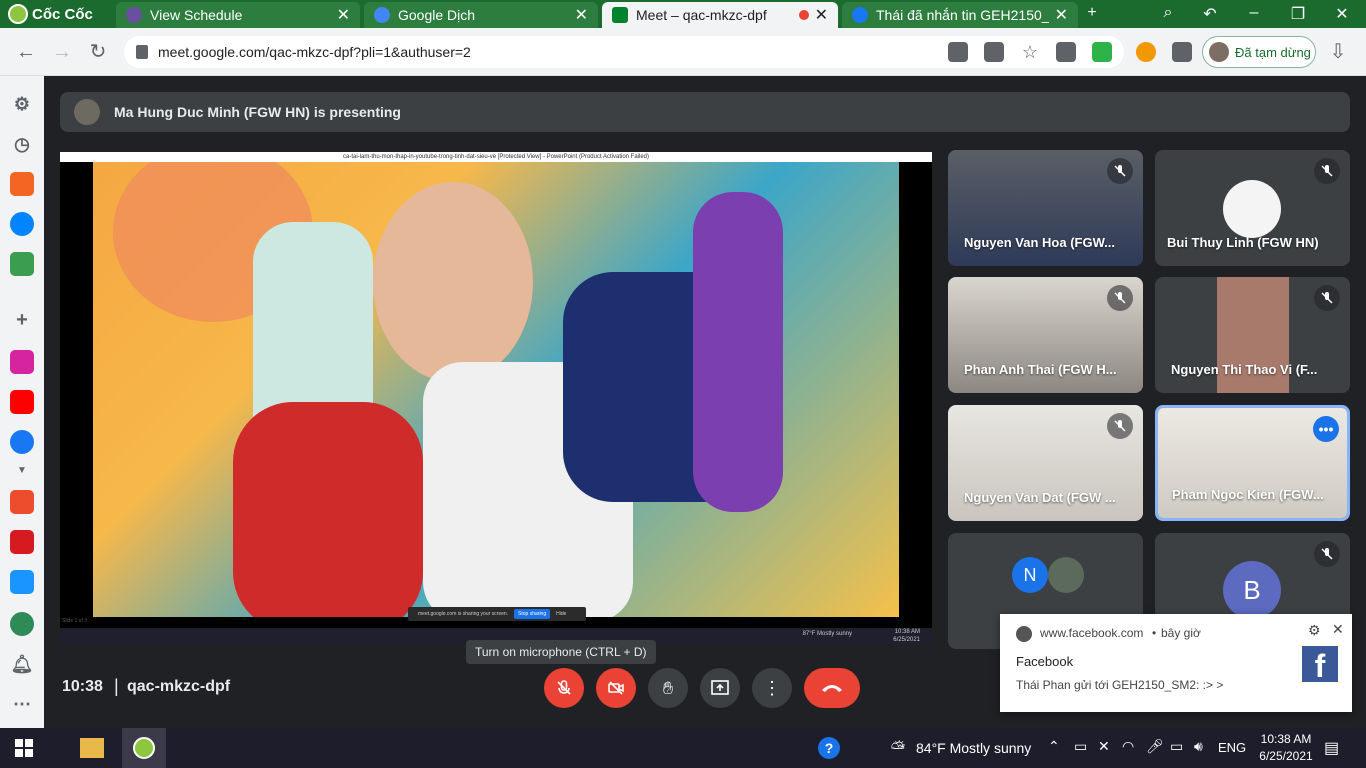  I want to click on meeting-code: qac-mkzc-dpf, so click(179, 686).